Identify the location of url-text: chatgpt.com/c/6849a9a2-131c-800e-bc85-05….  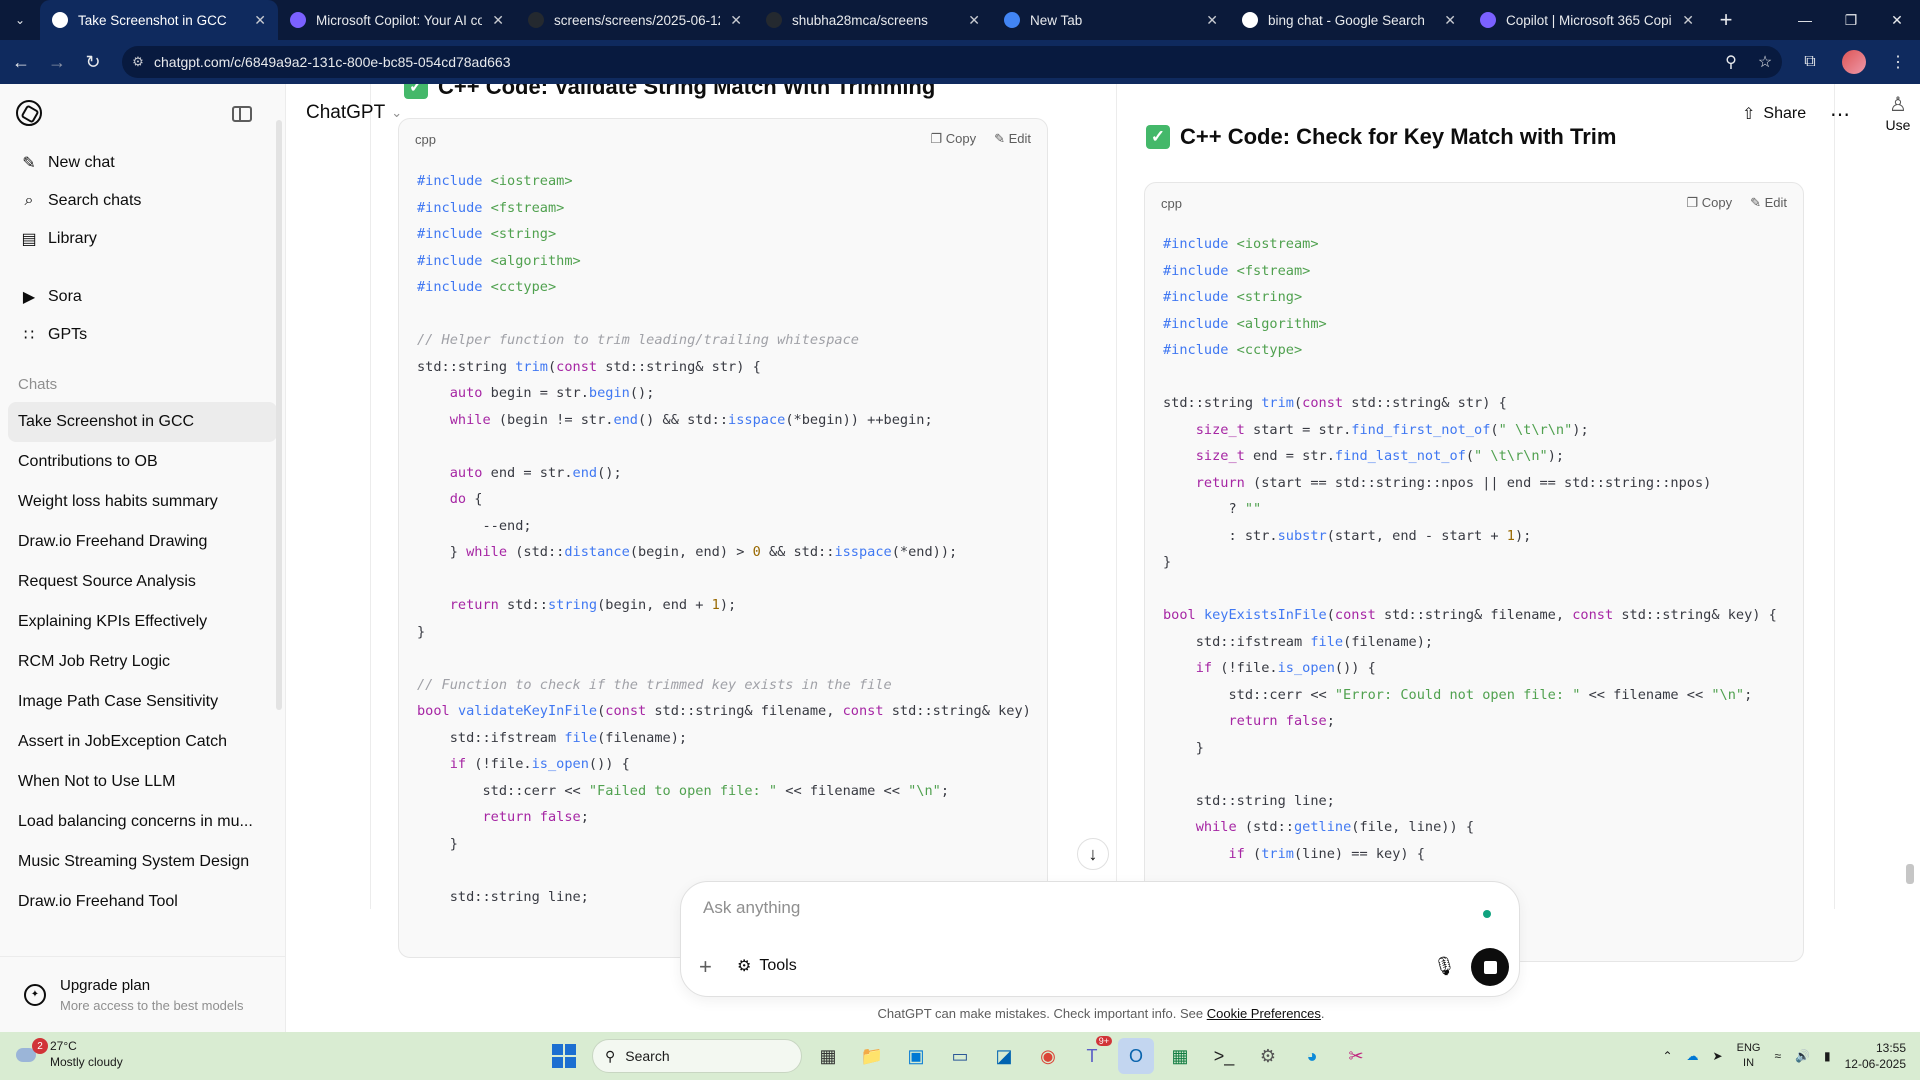
(934, 62).